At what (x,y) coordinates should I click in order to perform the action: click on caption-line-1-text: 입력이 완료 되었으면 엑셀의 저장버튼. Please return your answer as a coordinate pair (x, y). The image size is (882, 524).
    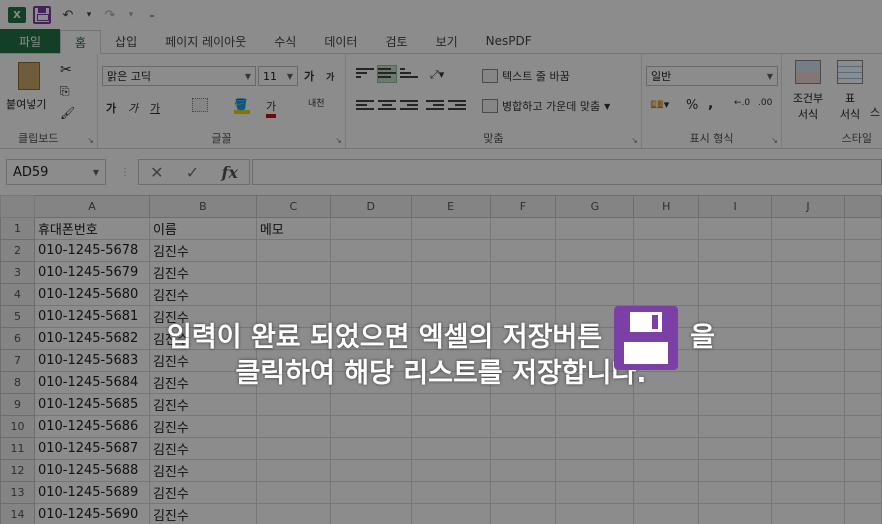
    Looking at the image, I should click on (385, 337).